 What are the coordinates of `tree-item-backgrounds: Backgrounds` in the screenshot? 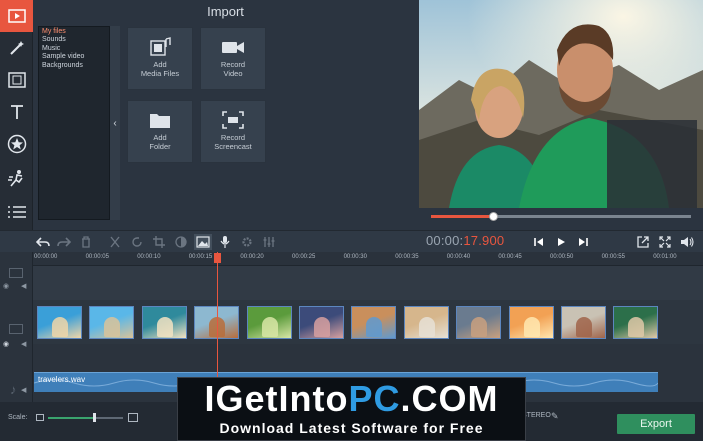 It's located at (74, 66).